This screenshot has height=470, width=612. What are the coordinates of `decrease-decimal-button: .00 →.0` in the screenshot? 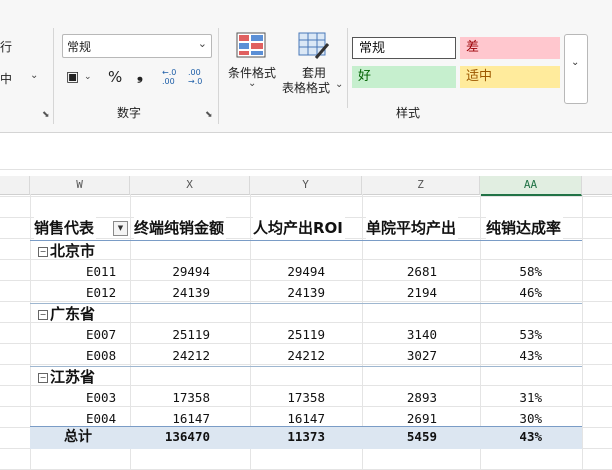 It's located at (199, 77).